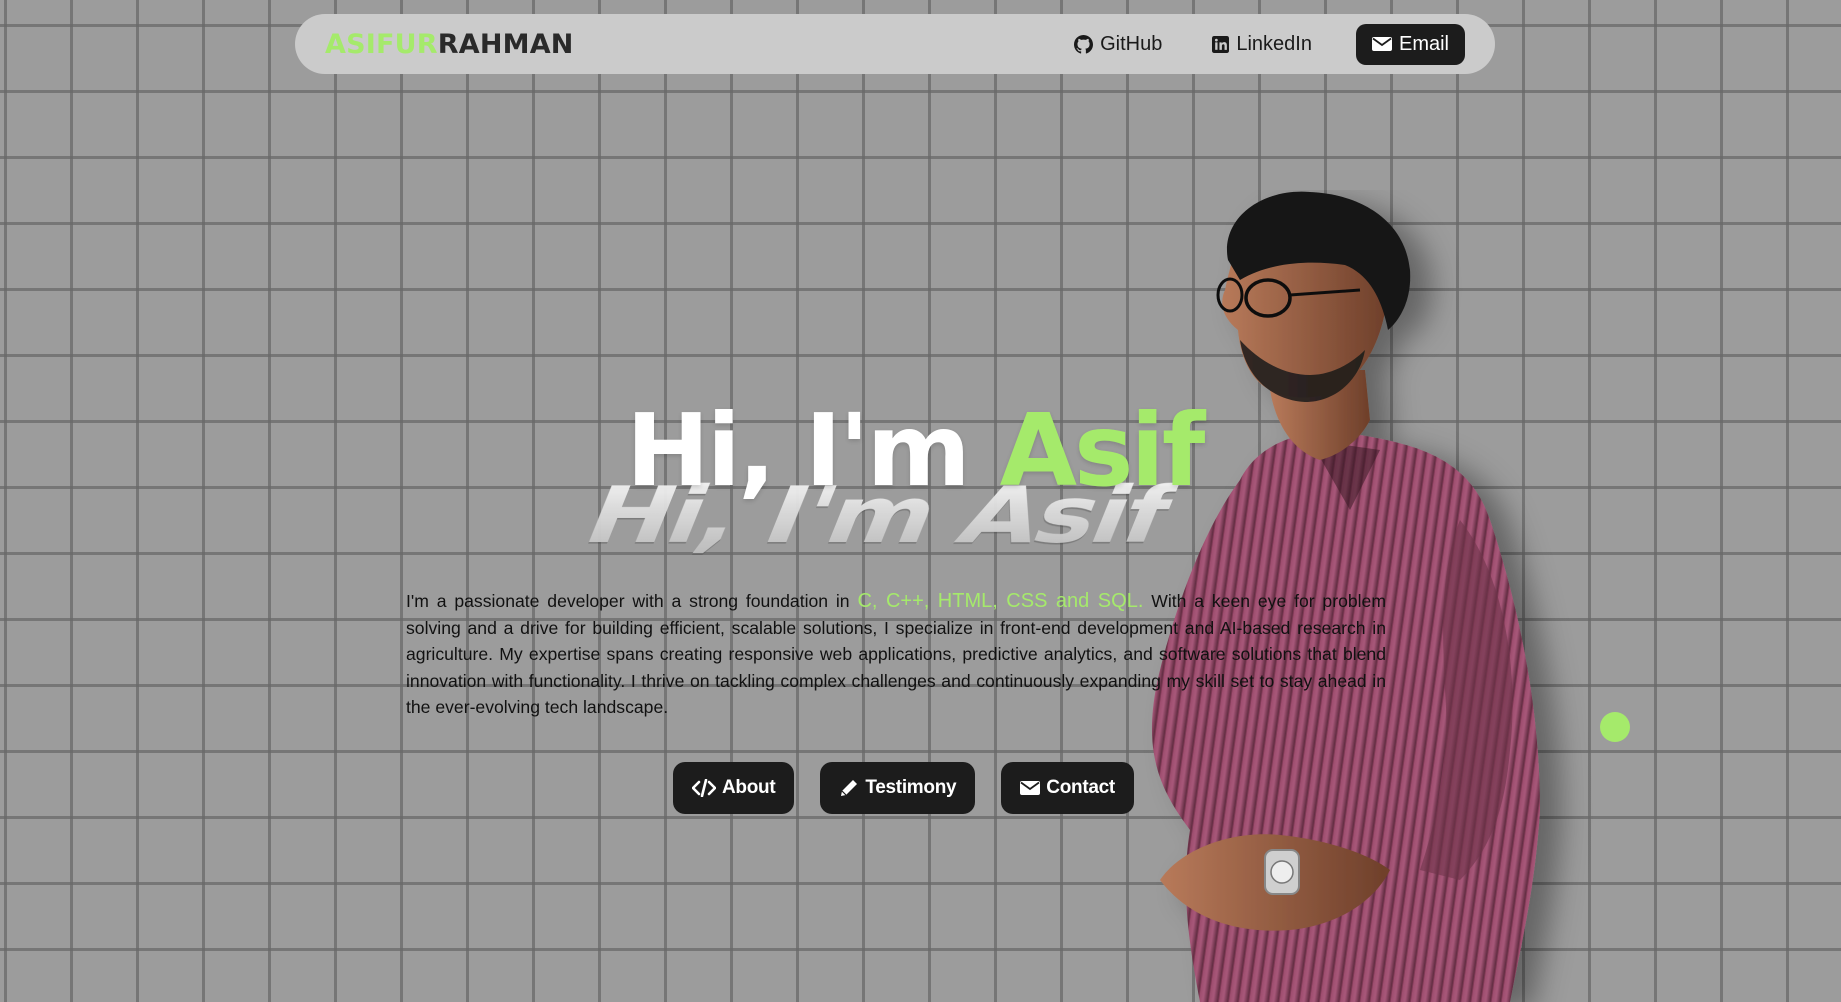 The height and width of the screenshot is (1002, 1841). I want to click on hero-title: Hi, I'm Asif, so click(916, 450).